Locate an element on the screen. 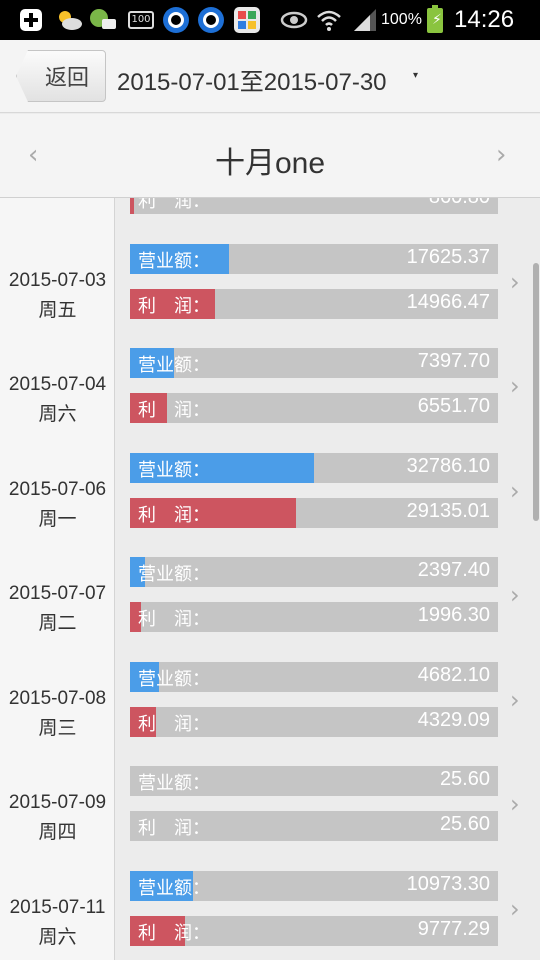 This screenshot has height=960, width=540. back-button: 返回 is located at coordinates (61, 76).